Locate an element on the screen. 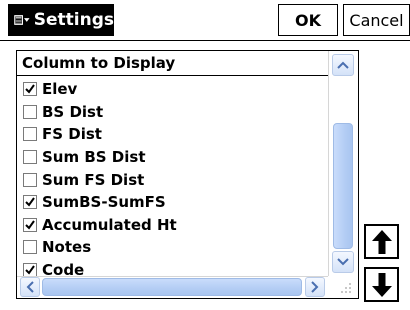 This screenshot has height=310, width=410. ok-button: OK is located at coordinates (308, 20).